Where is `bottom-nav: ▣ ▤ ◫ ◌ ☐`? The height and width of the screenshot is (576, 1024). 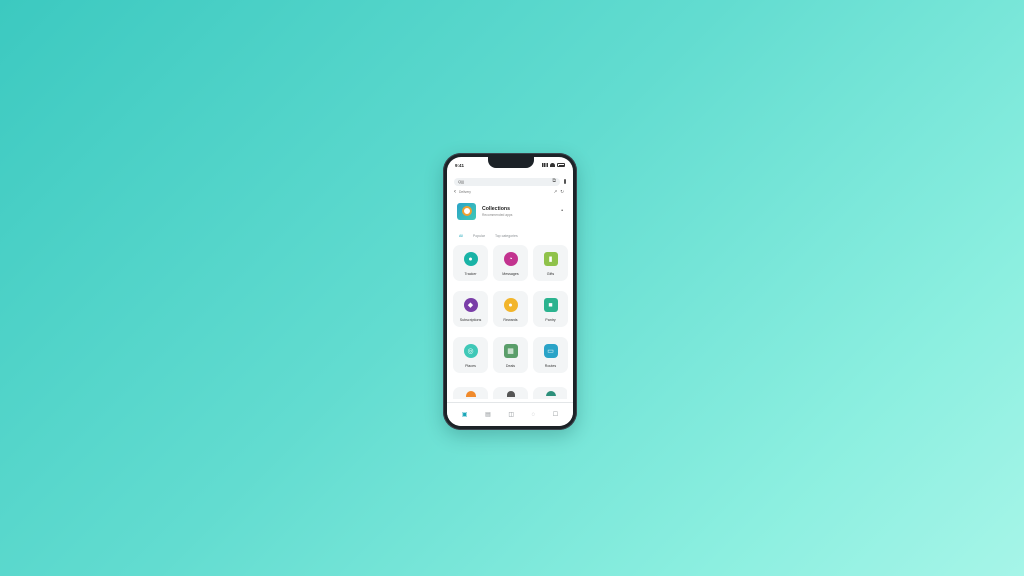
bottom-nav: ▣ ▤ ◫ ◌ ☐ is located at coordinates (510, 414).